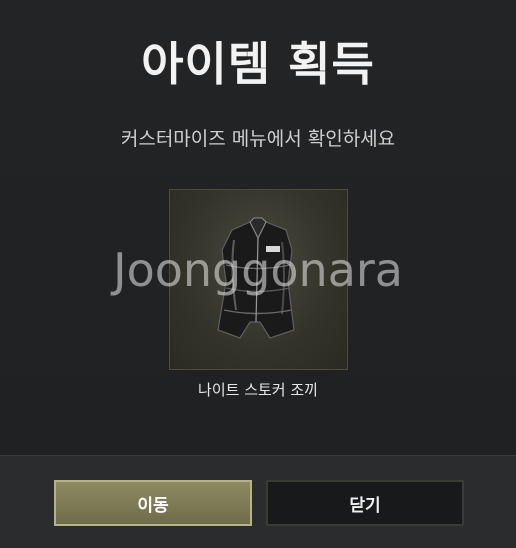 This screenshot has width=516, height=548. What do you see at coordinates (153, 503) in the screenshot?
I see `move-button: 이동` at bounding box center [153, 503].